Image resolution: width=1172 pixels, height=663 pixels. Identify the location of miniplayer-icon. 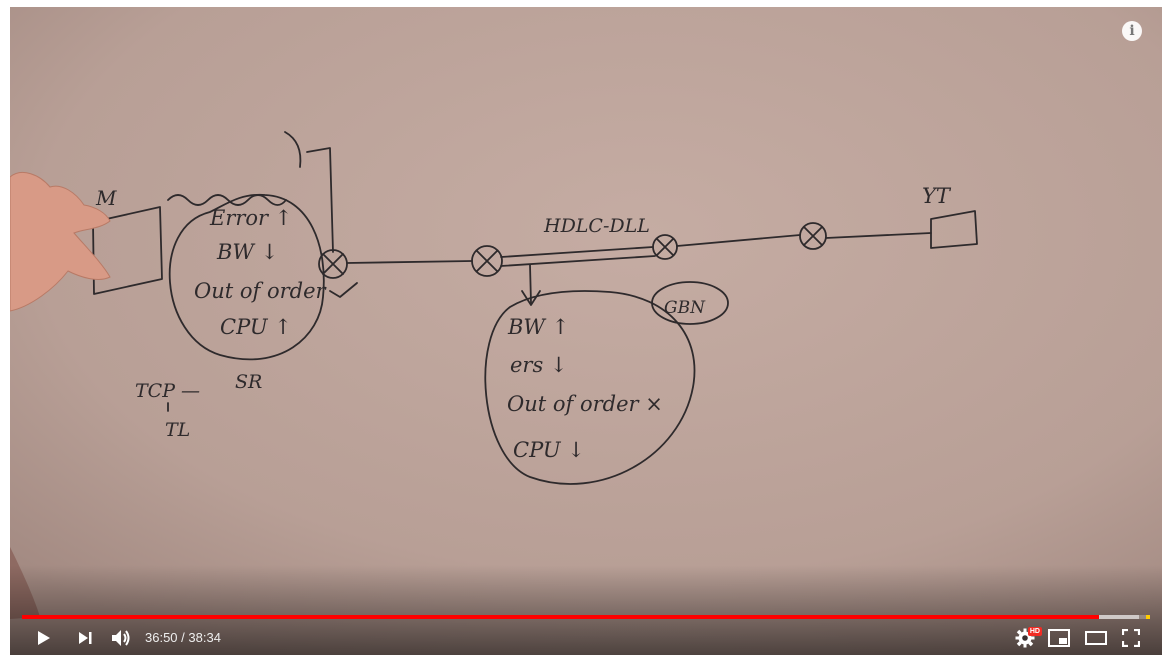
(1059, 638).